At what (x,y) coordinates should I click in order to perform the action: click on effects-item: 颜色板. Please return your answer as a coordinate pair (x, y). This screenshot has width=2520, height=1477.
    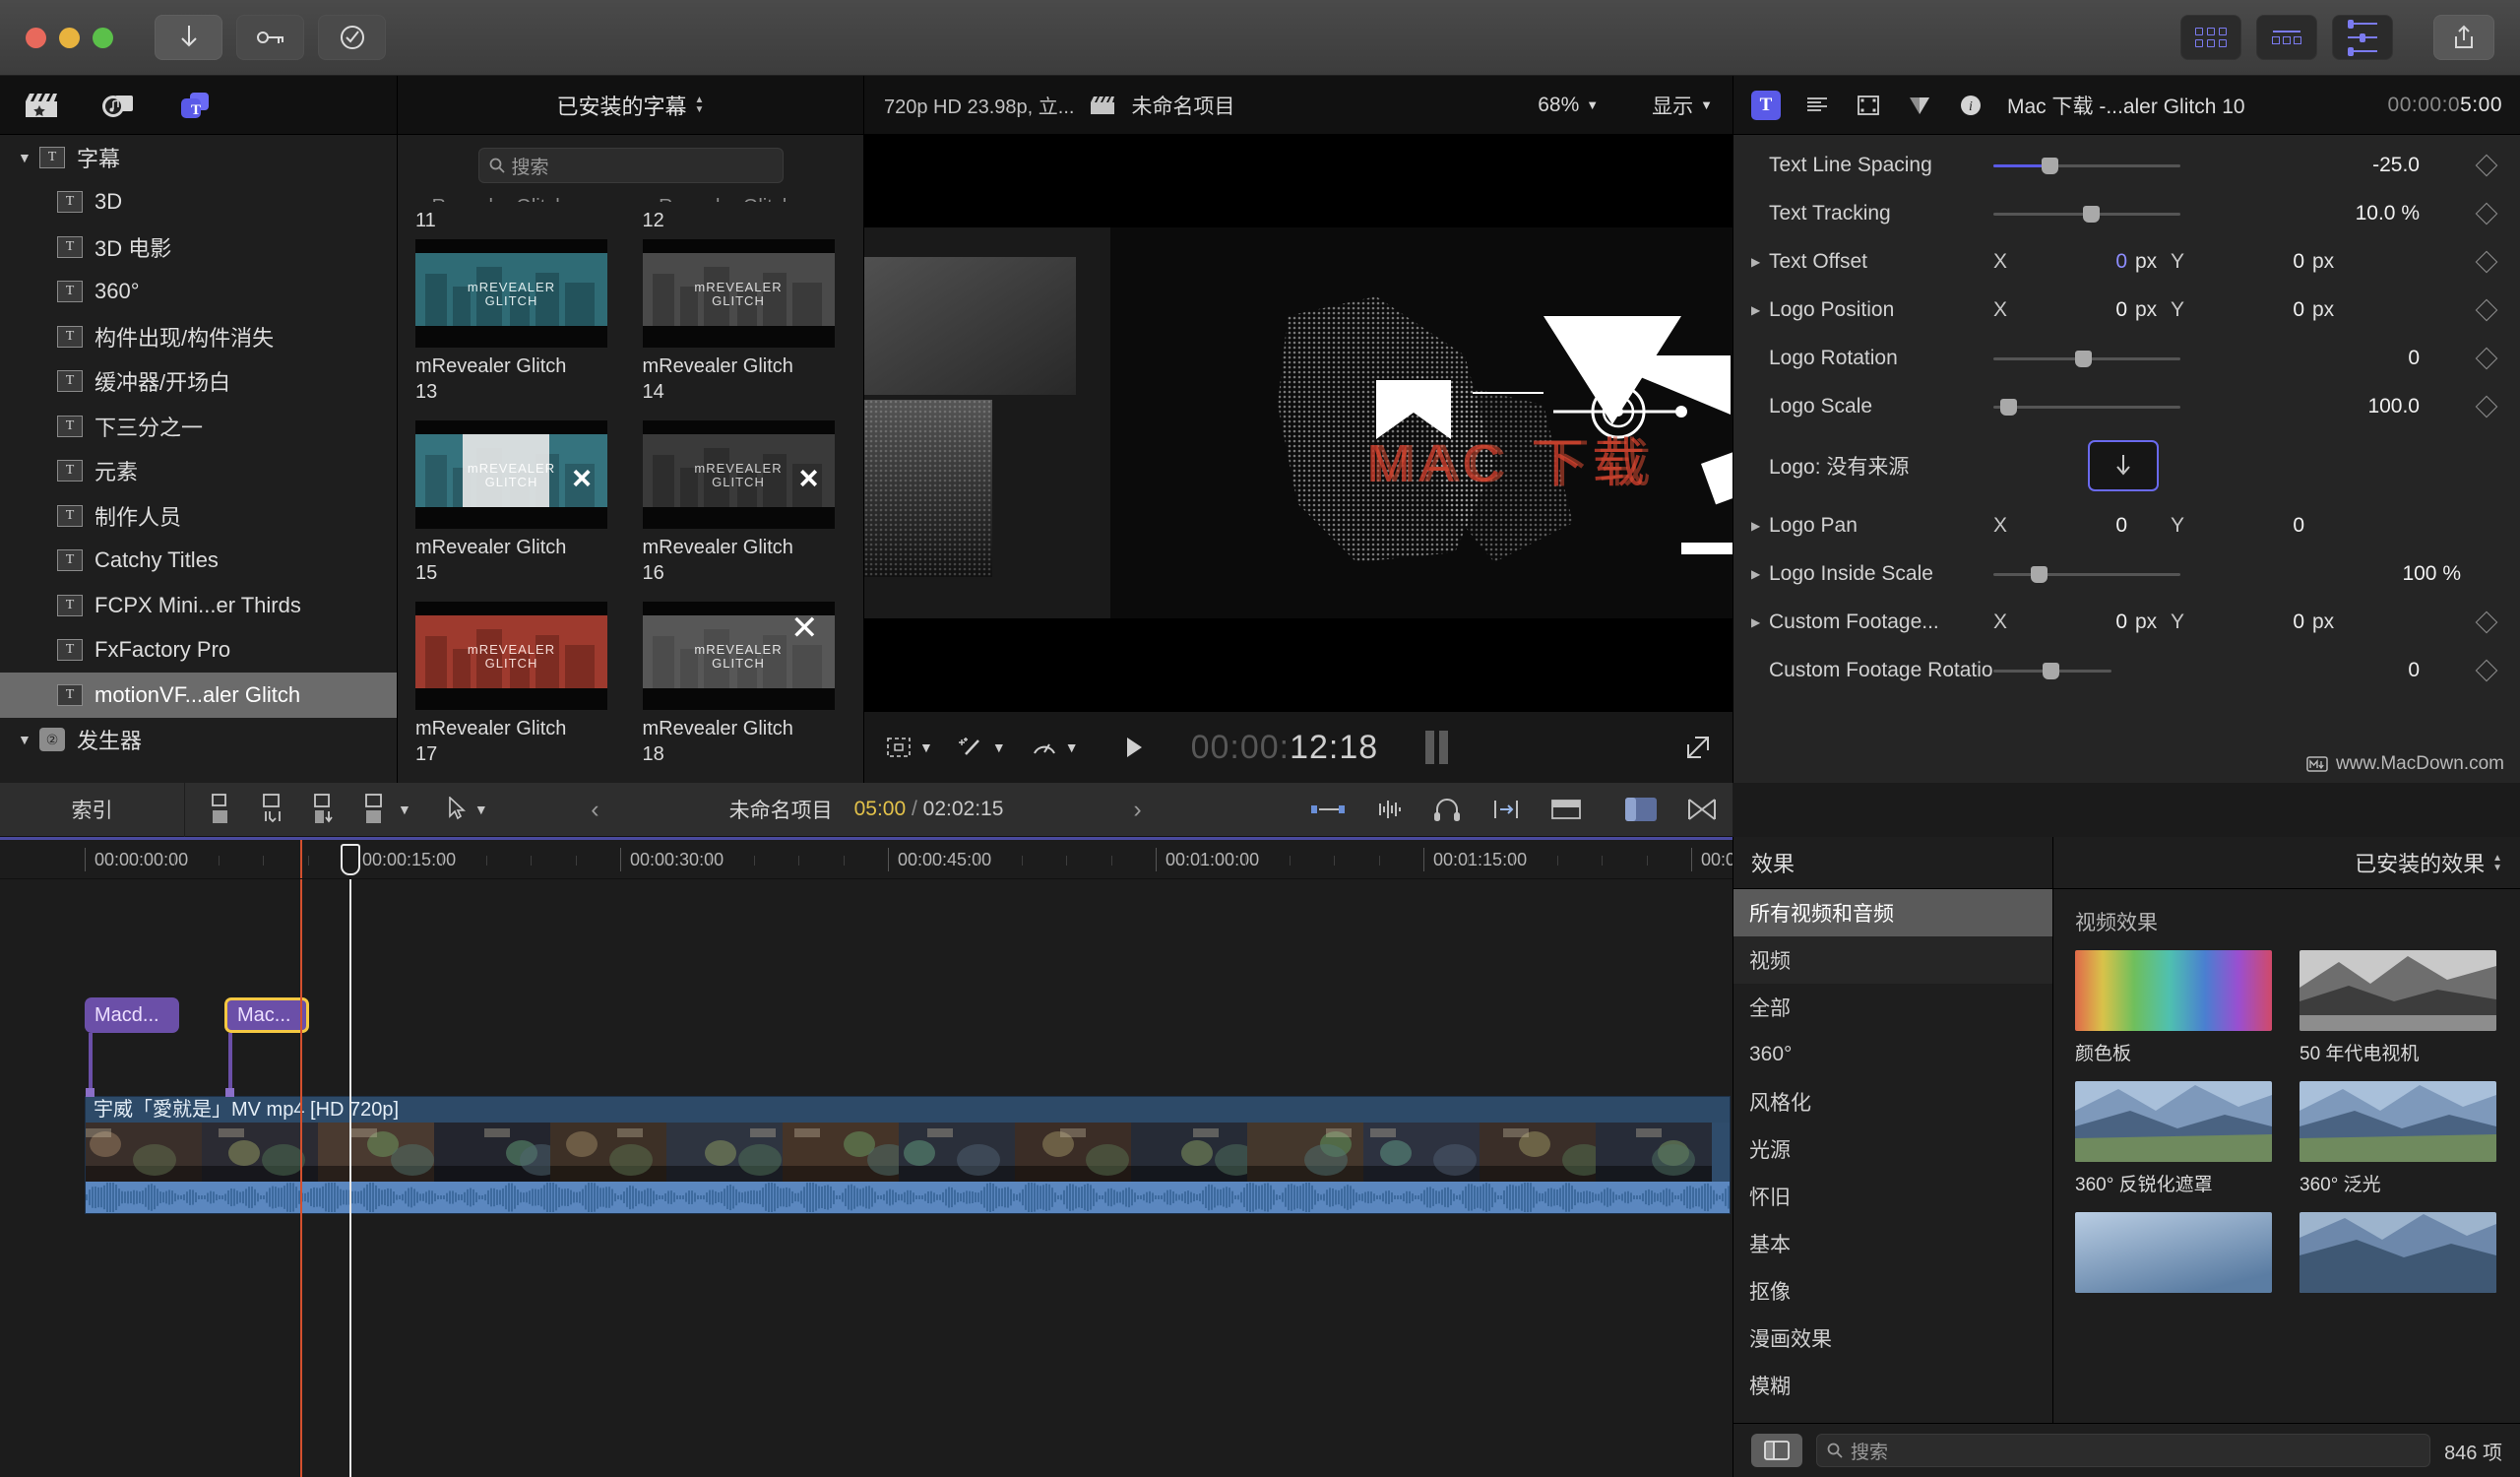
    Looking at the image, I should click on (2174, 1007).